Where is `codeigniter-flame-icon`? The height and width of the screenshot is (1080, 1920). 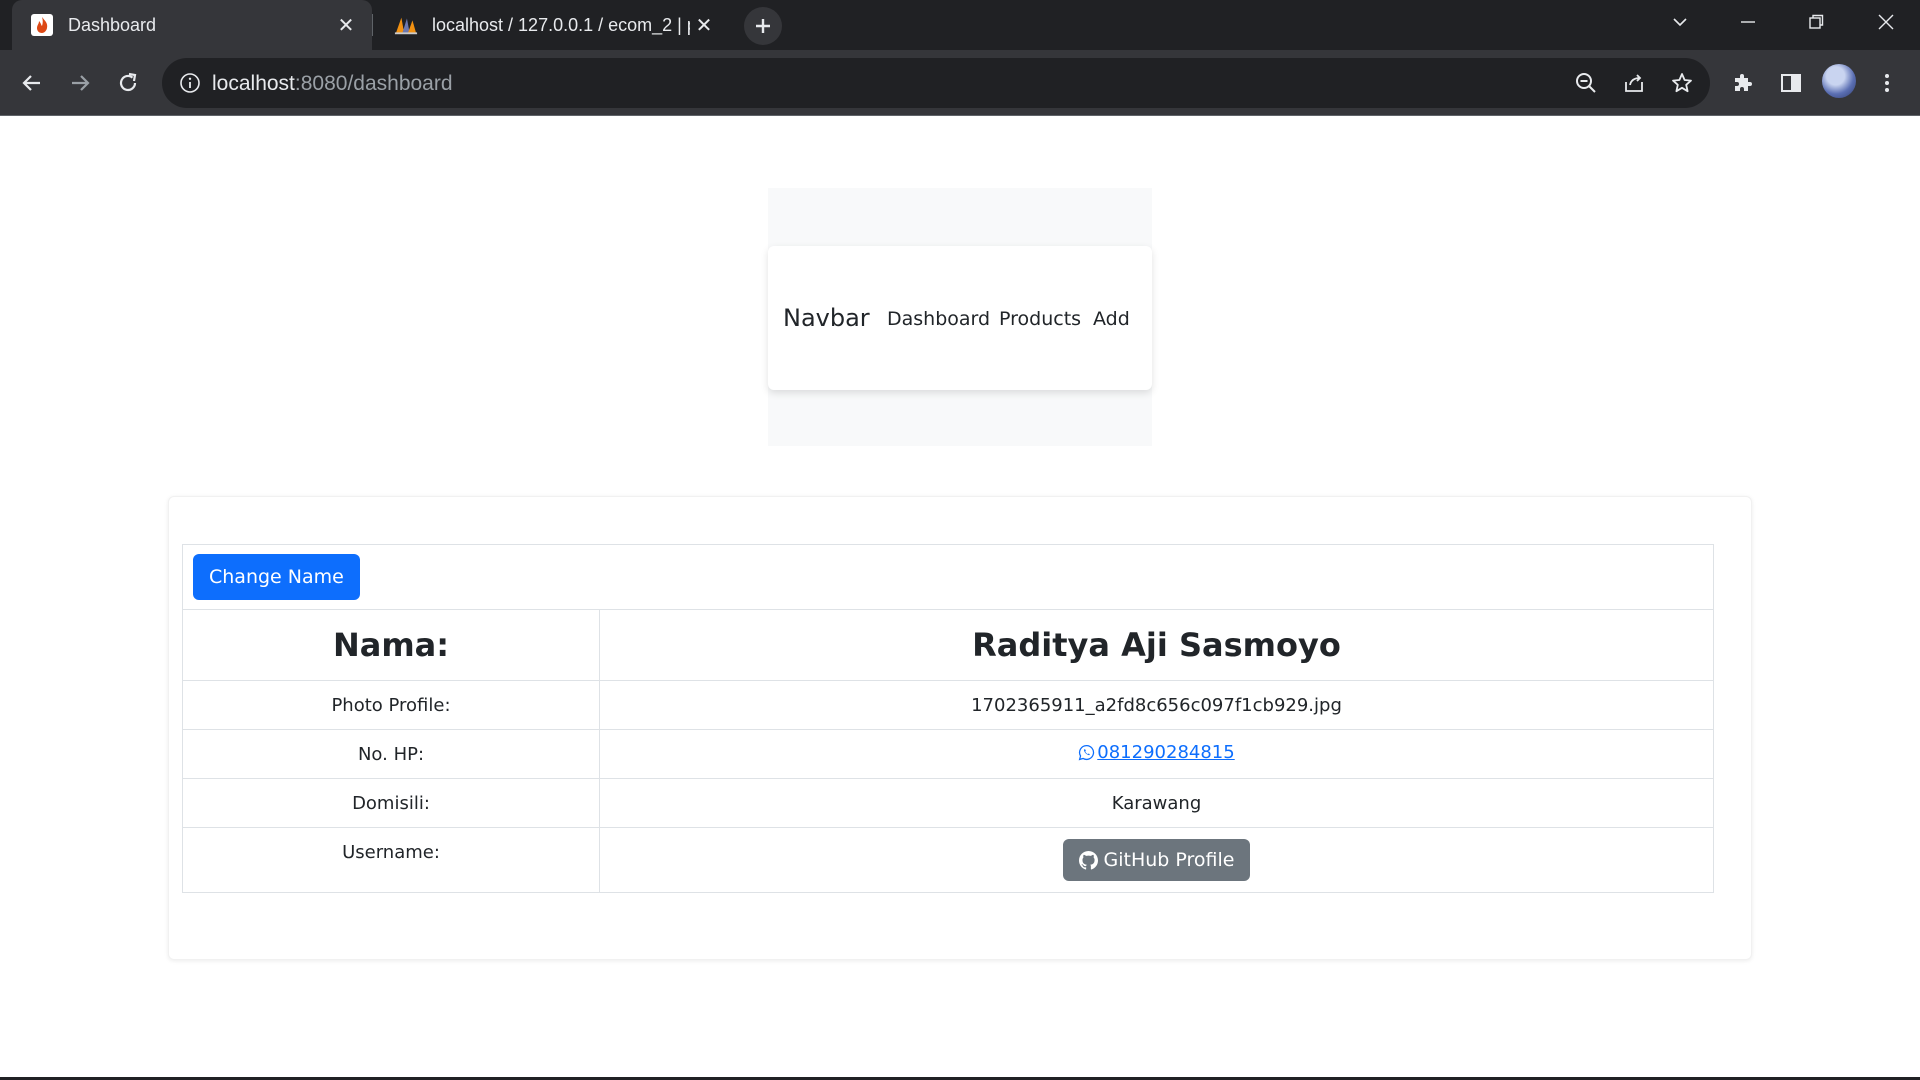 codeigniter-flame-icon is located at coordinates (42, 25).